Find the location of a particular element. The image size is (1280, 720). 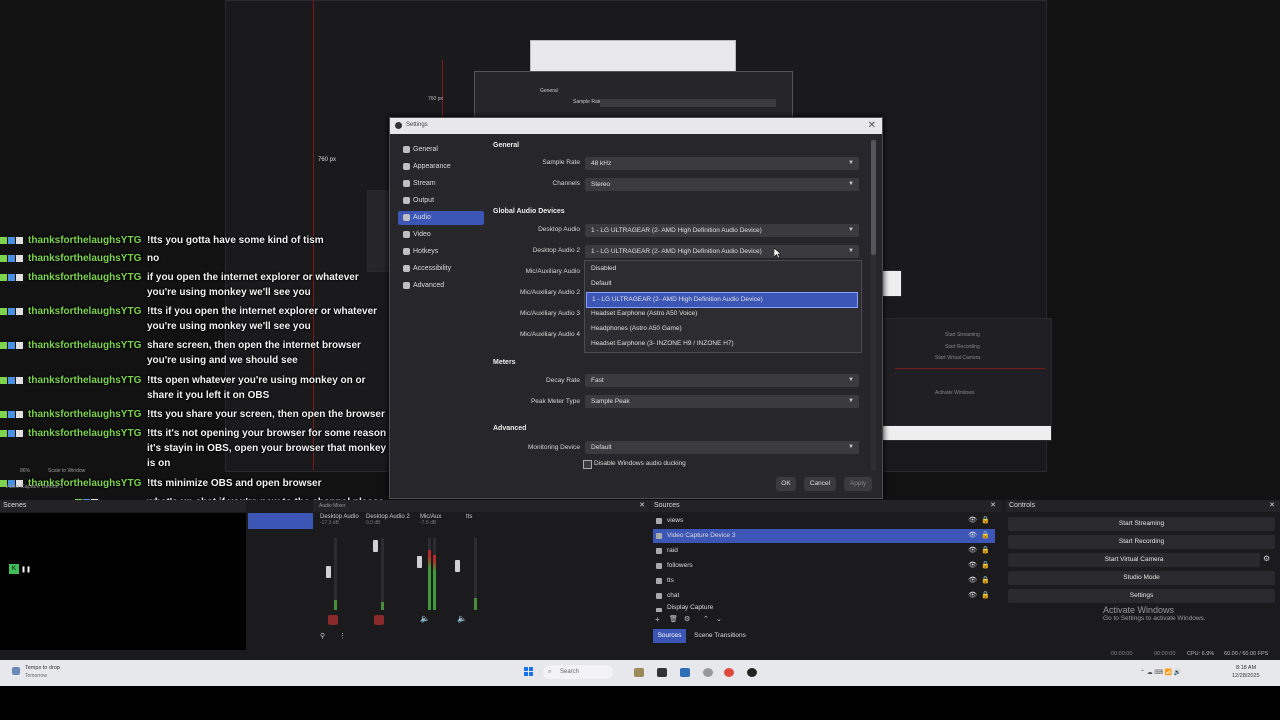

dropdown-option: Headphones (Astro A50 Game) is located at coordinates (722, 329).